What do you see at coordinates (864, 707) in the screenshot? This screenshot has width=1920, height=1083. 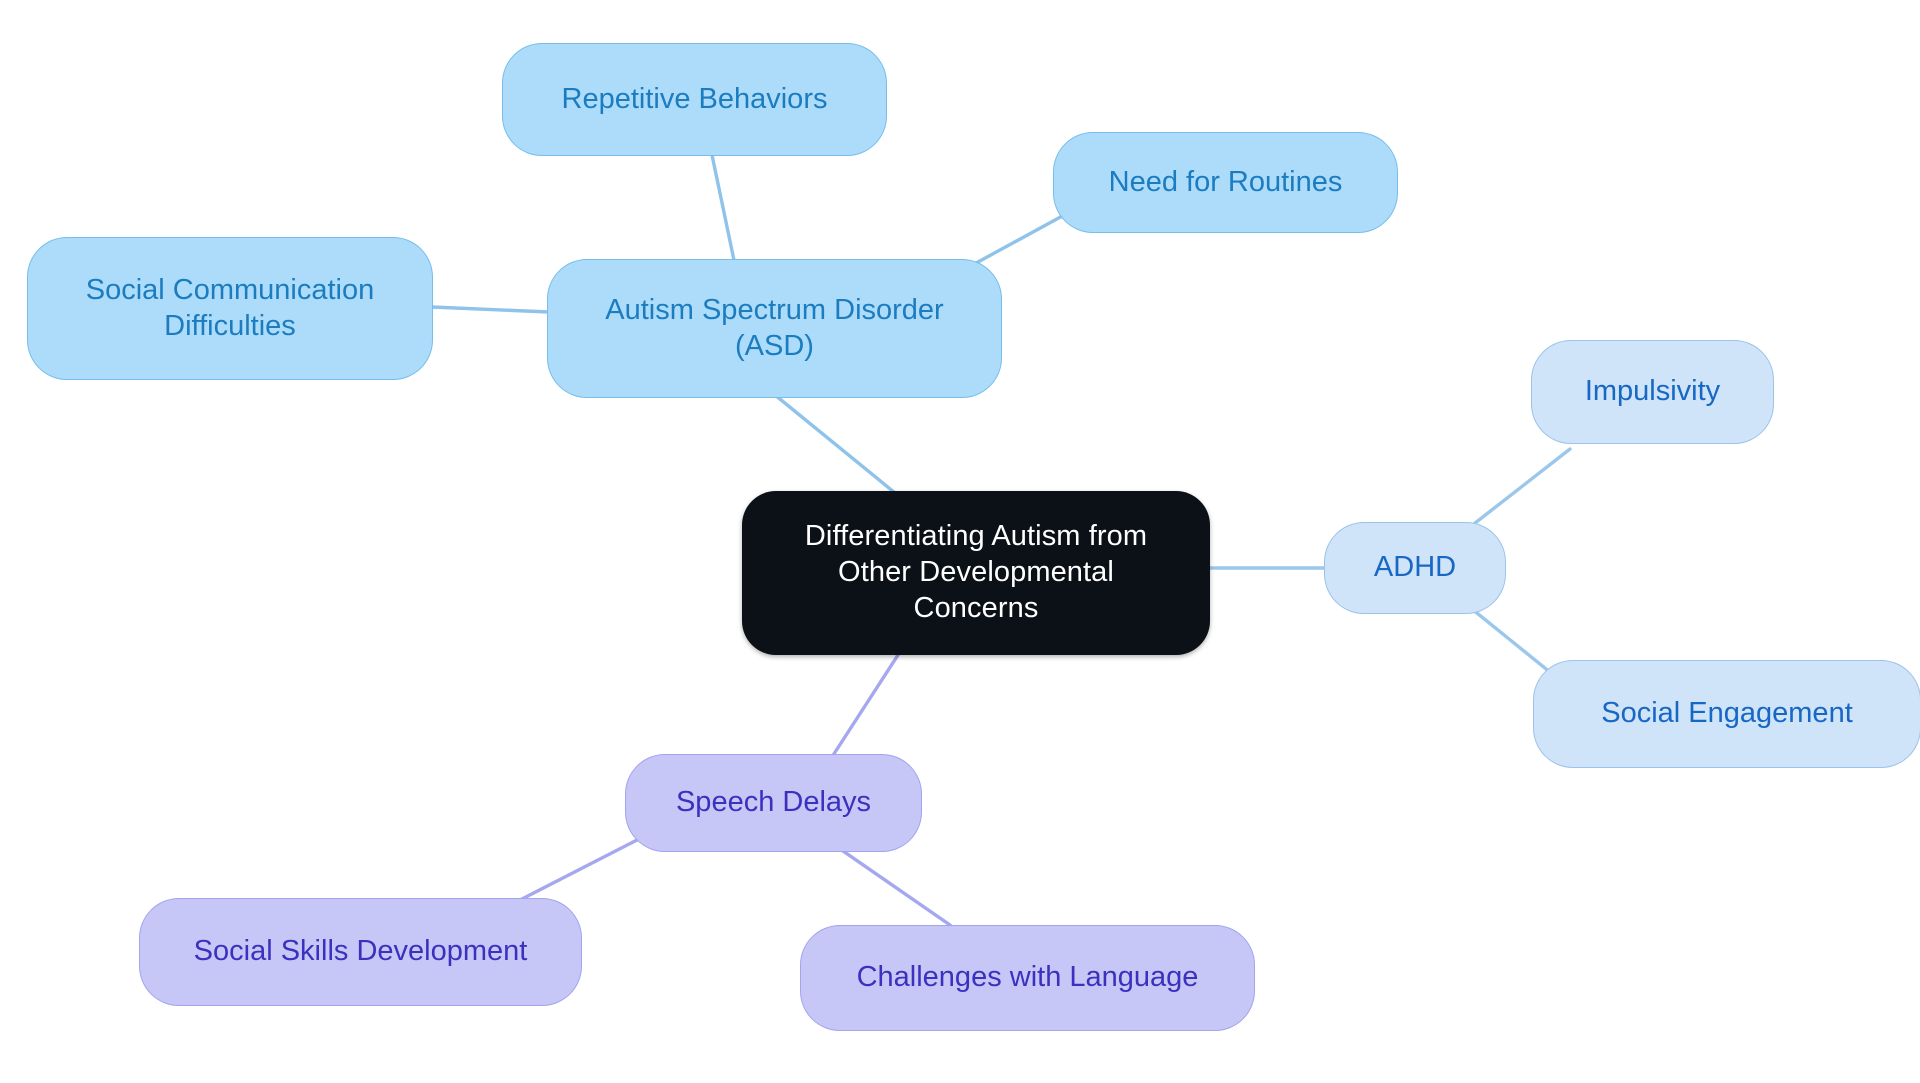 I see `edge-root-speech-delays` at bounding box center [864, 707].